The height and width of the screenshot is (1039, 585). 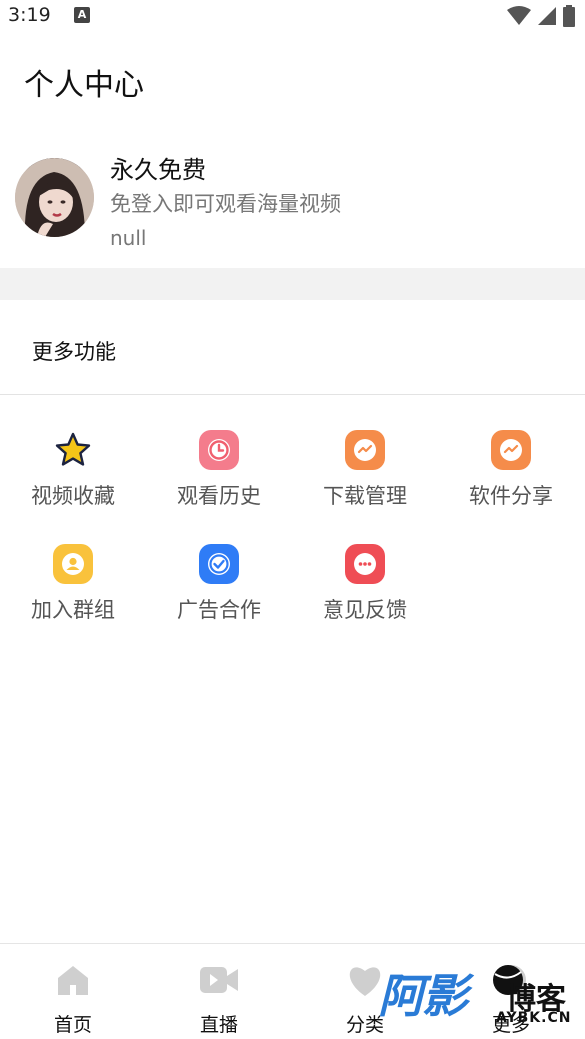 What do you see at coordinates (511, 496) in the screenshot?
I see `grid-label: 软件分享` at bounding box center [511, 496].